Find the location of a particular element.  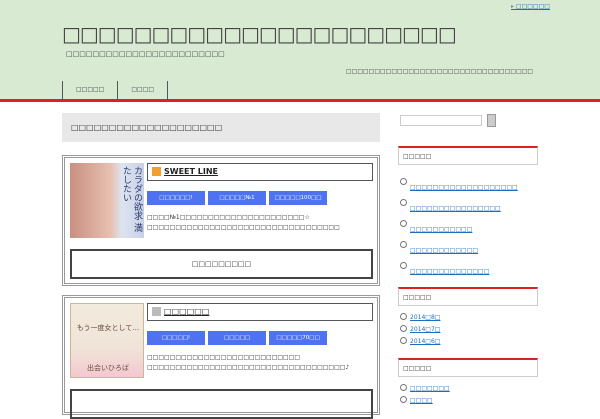

list-item: 2014□7□ is located at coordinates (420, 330).